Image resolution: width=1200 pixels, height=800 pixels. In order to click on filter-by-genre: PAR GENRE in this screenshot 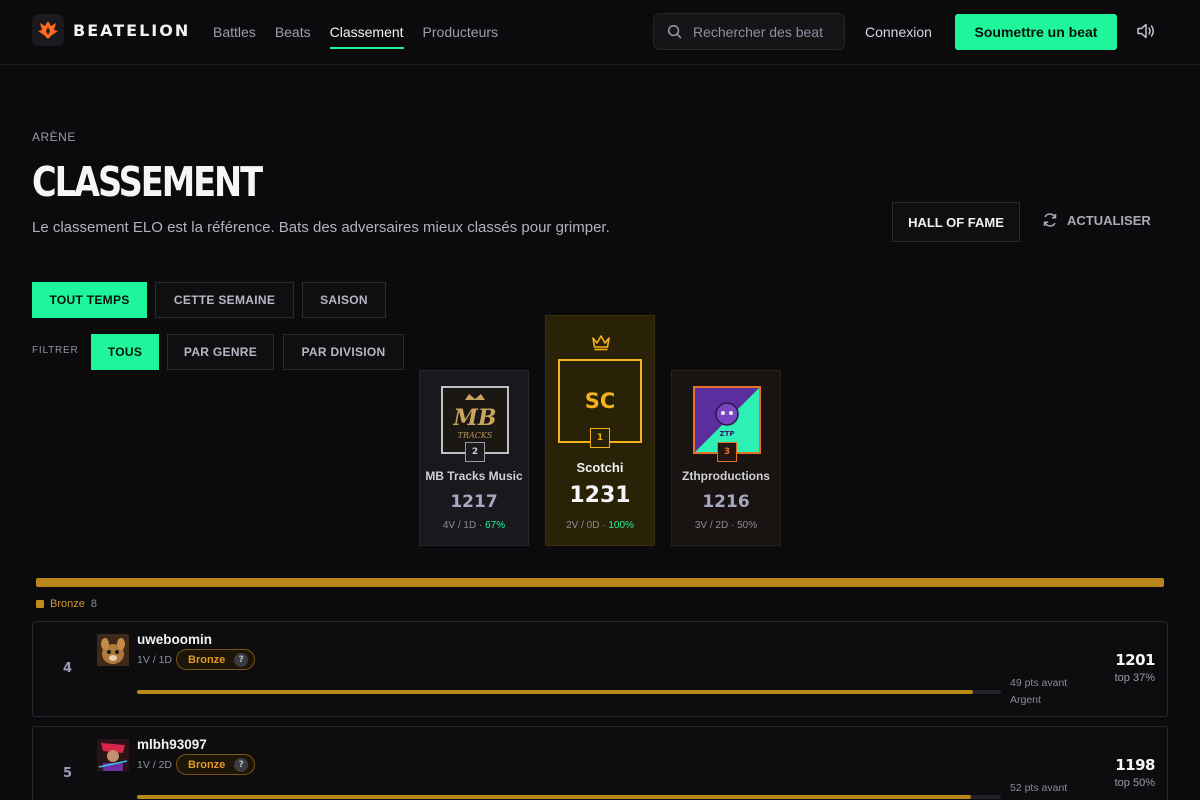, I will do `click(220, 352)`.